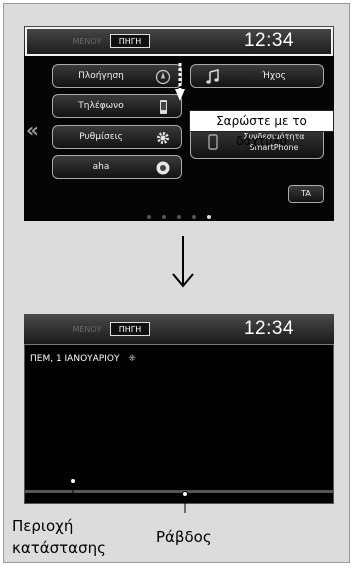 The width and height of the screenshot is (354, 566). What do you see at coordinates (180, 82) in the screenshot?
I see `swipe-down-arrow-icon` at bounding box center [180, 82].